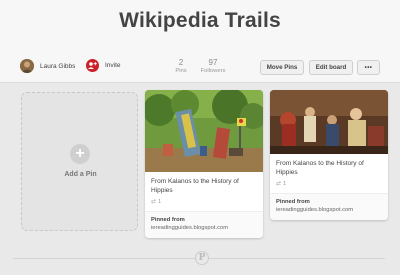 The width and height of the screenshot is (400, 275). What do you see at coordinates (80, 154) in the screenshot?
I see `plus-icon: +` at bounding box center [80, 154].